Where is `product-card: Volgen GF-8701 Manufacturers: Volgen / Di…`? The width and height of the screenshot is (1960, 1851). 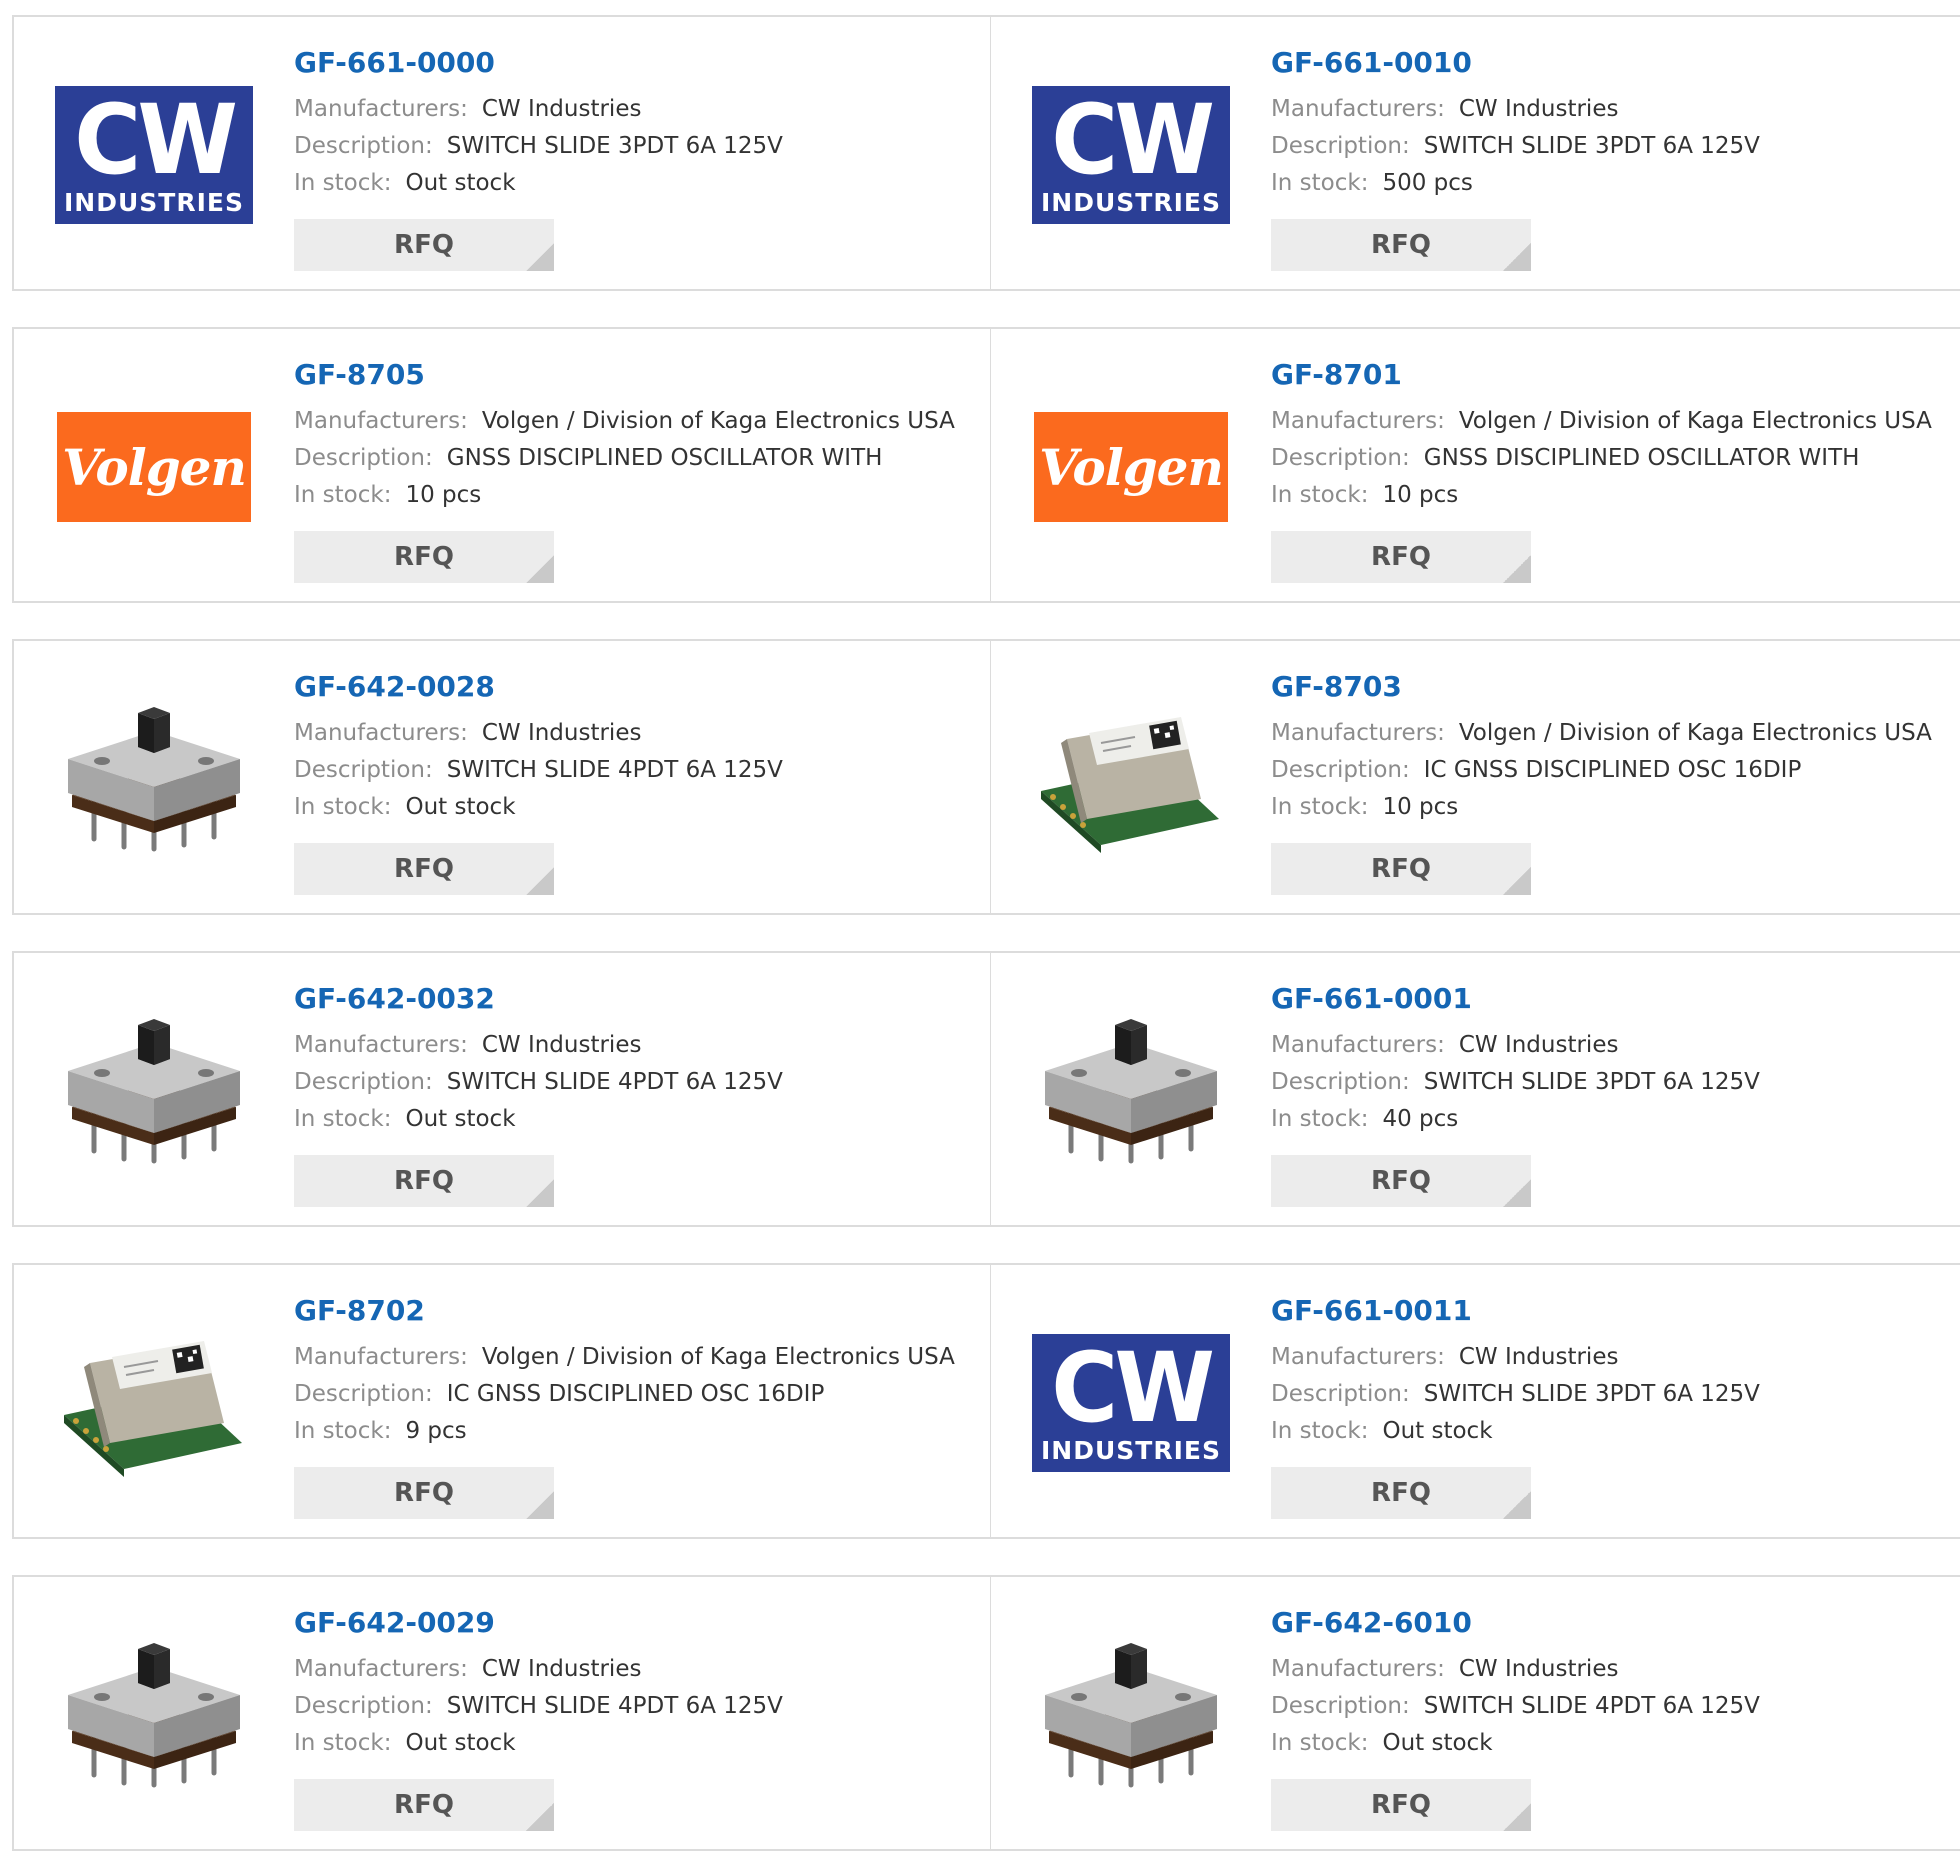 product-card: Volgen GF-8701 Manufacturers: Volgen / Di… is located at coordinates (1475, 465).